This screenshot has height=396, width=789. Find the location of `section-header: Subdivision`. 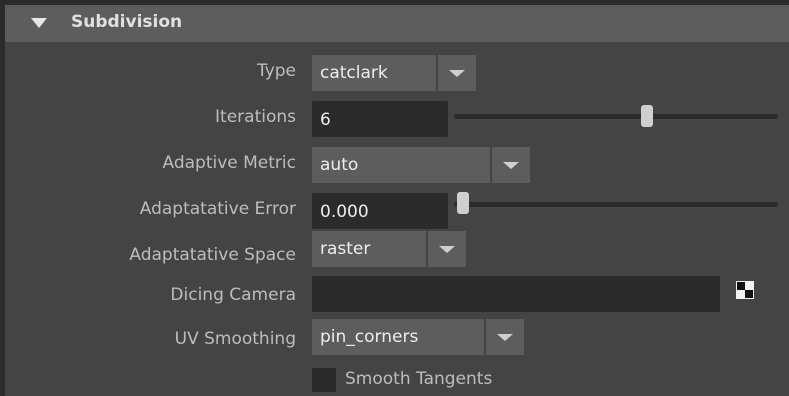

section-header: Subdivision is located at coordinates (397, 23).